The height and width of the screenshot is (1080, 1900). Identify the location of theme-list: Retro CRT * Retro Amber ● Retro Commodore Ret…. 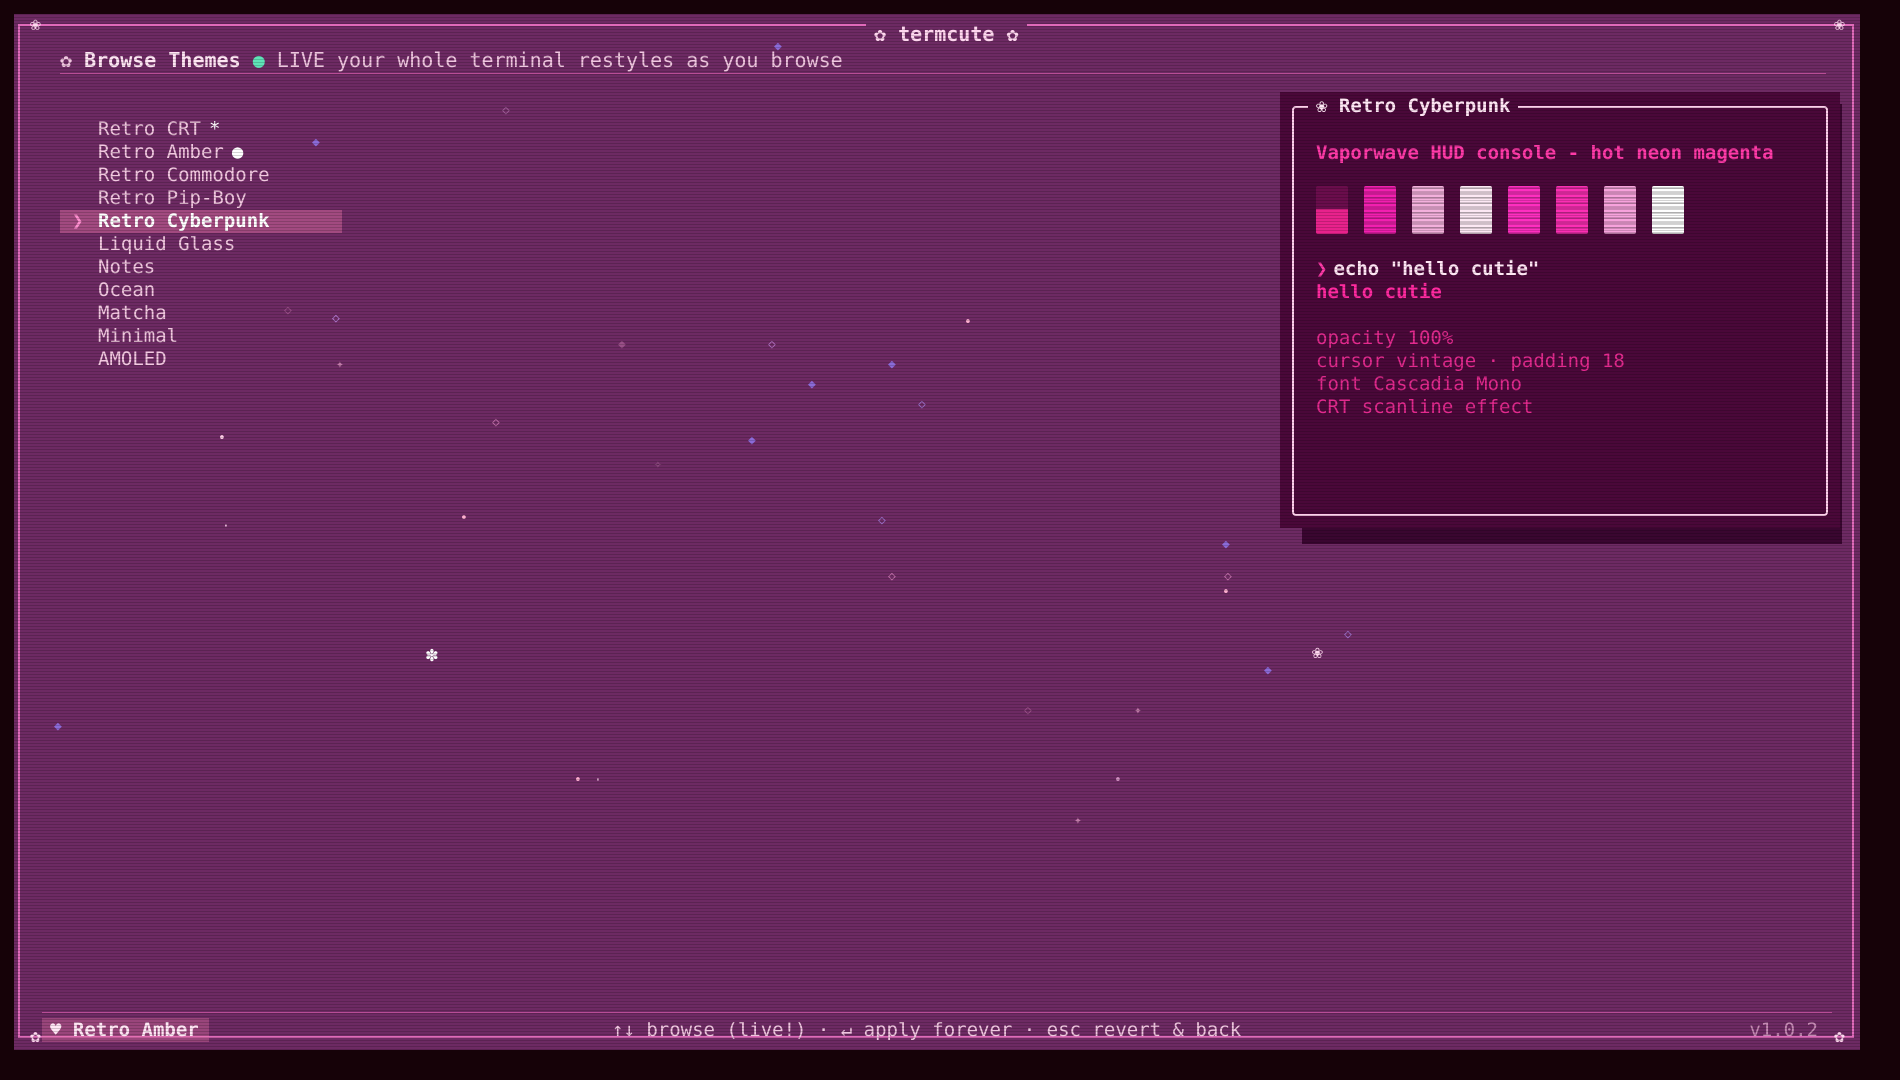
(201, 244).